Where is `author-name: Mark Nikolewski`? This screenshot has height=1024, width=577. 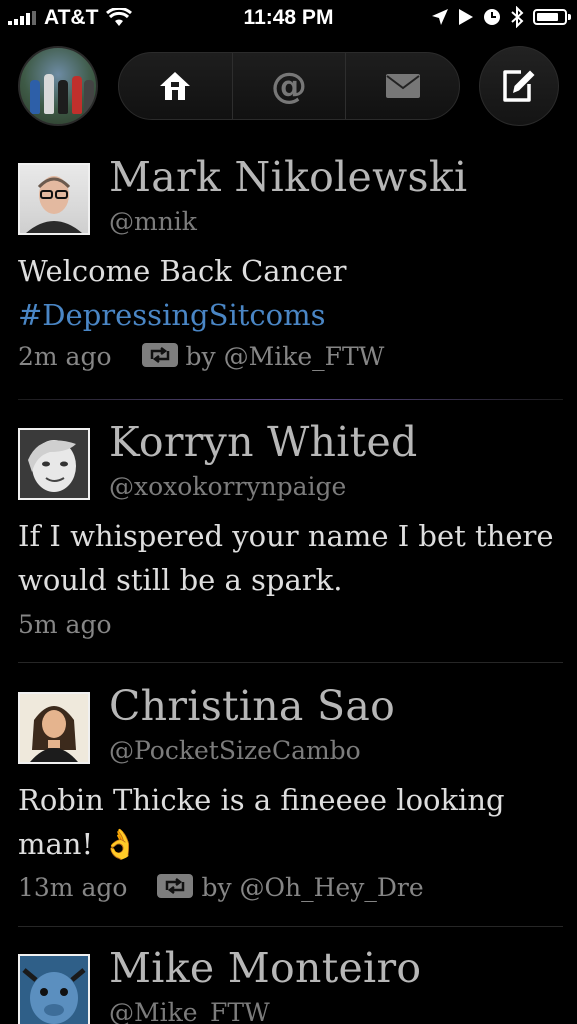 author-name: Mark Nikolewski is located at coordinates (288, 177).